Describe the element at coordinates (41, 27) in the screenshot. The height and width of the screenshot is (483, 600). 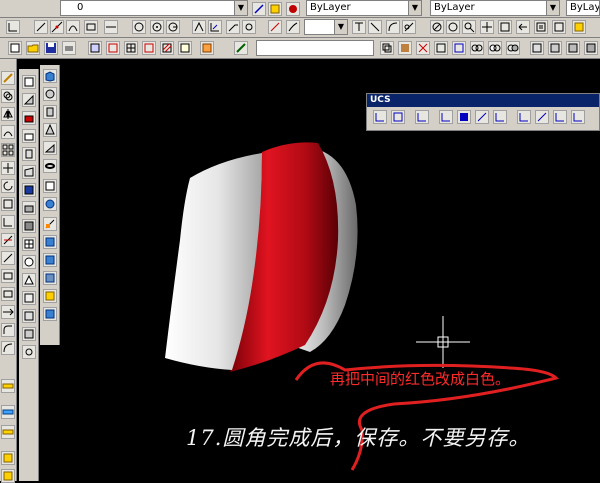
I see `polyline-icon` at that location.